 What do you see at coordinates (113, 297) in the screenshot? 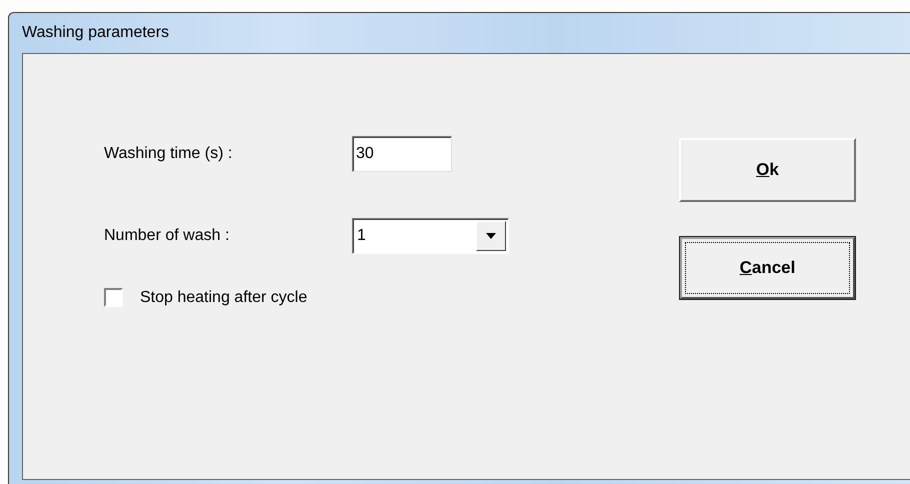
I see `checkbox` at bounding box center [113, 297].